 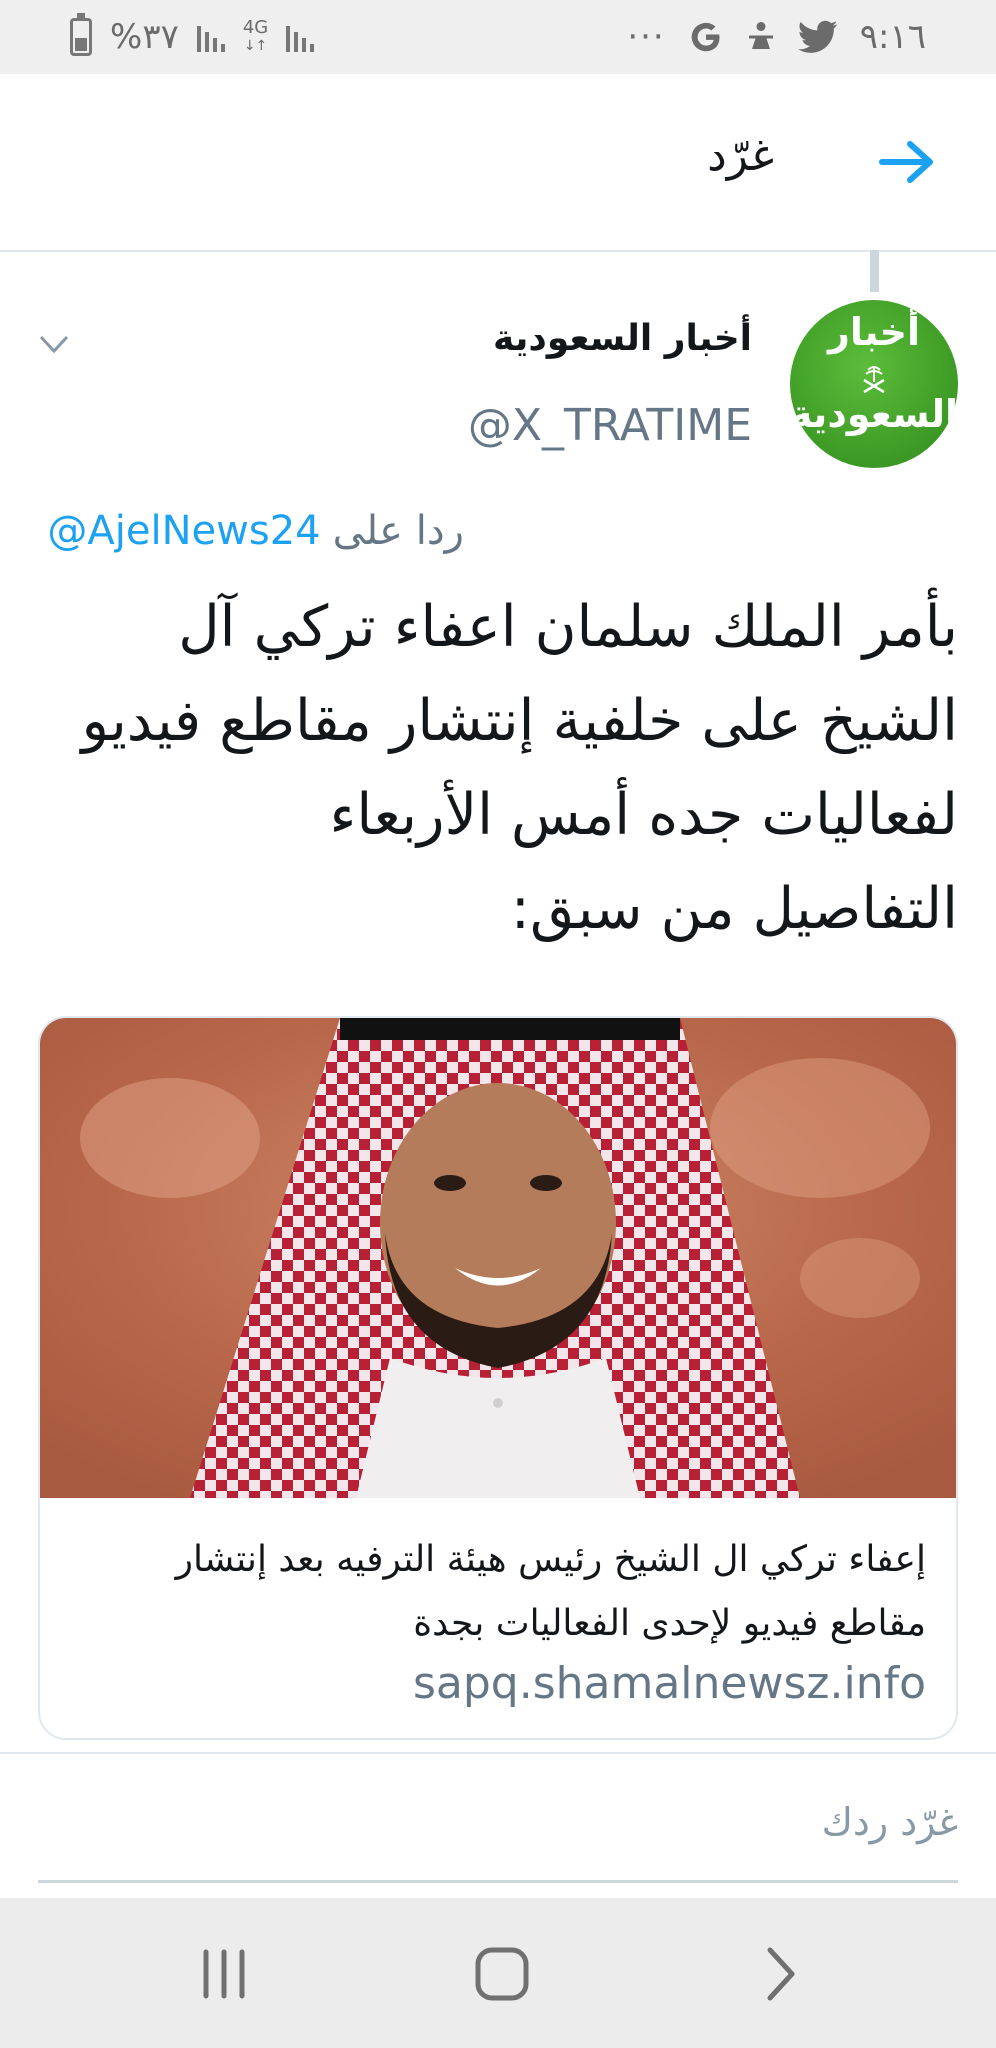 What do you see at coordinates (81, 34) in the screenshot?
I see `battery-icon` at bounding box center [81, 34].